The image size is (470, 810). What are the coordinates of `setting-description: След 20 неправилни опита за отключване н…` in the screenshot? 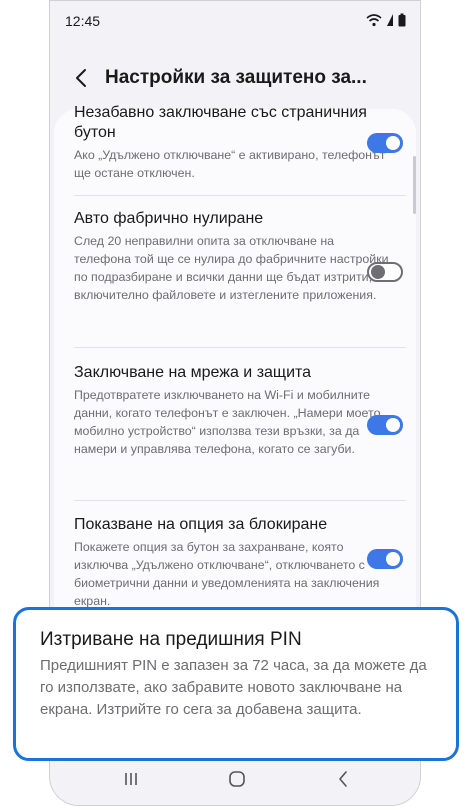 It's located at (231, 268).